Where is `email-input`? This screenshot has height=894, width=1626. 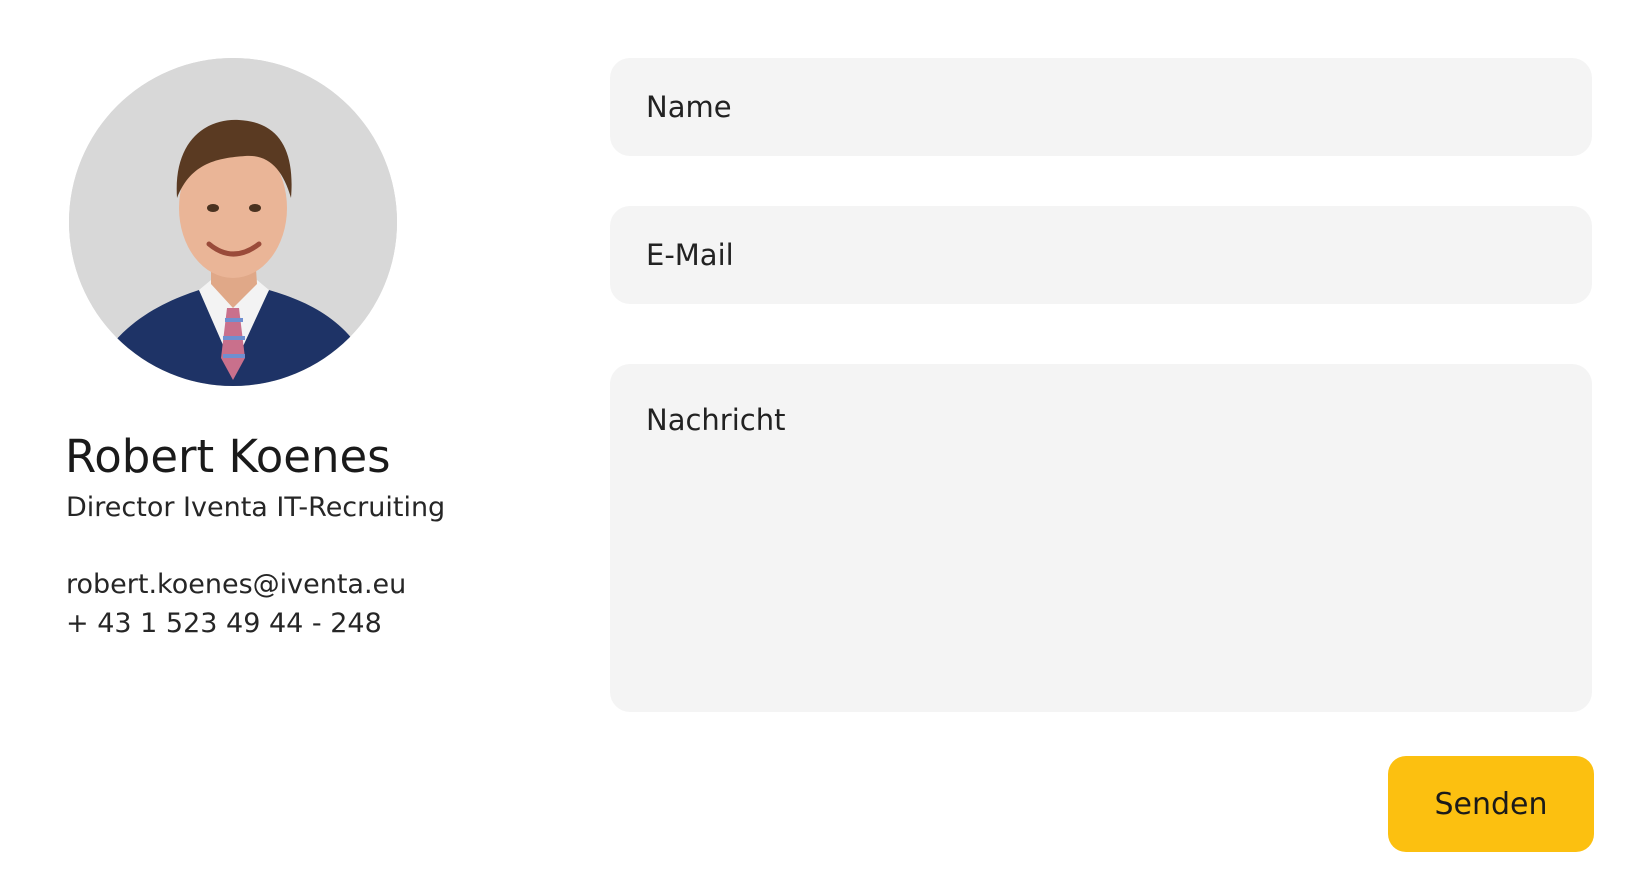
email-input is located at coordinates (1101, 255).